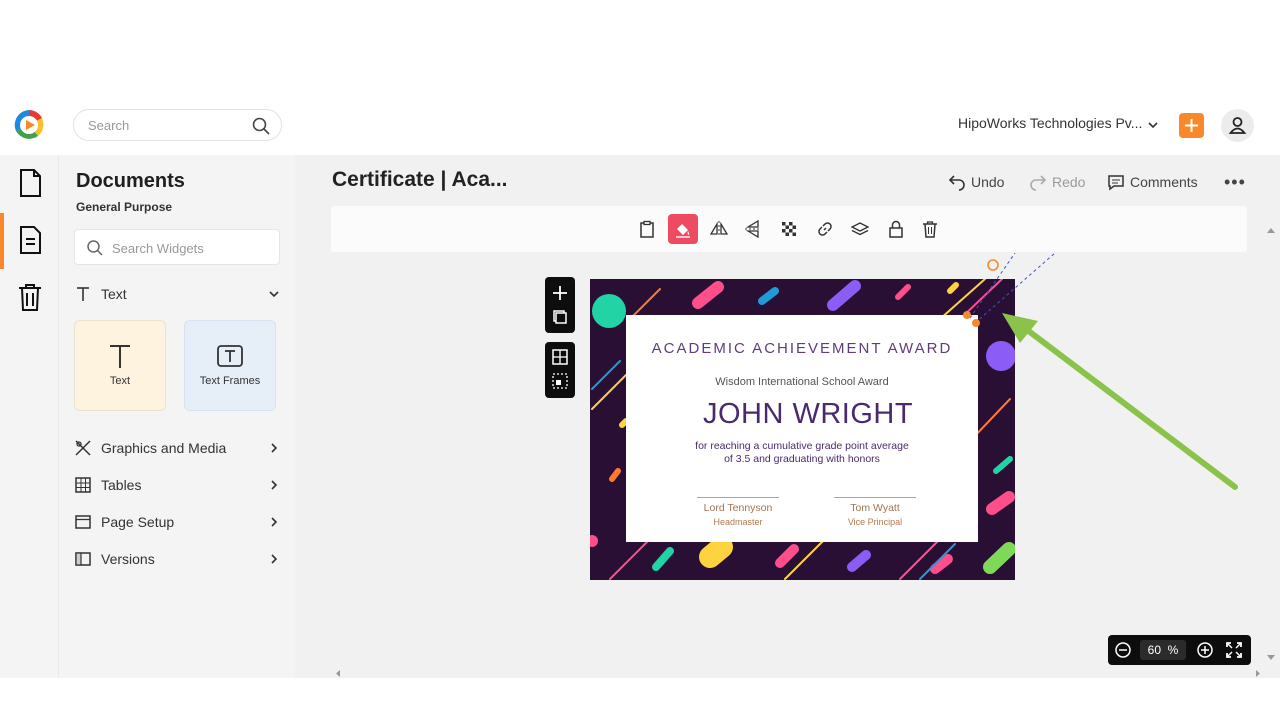 This screenshot has width=1280, height=720. I want to click on flip-vertical-icon, so click(753, 229).